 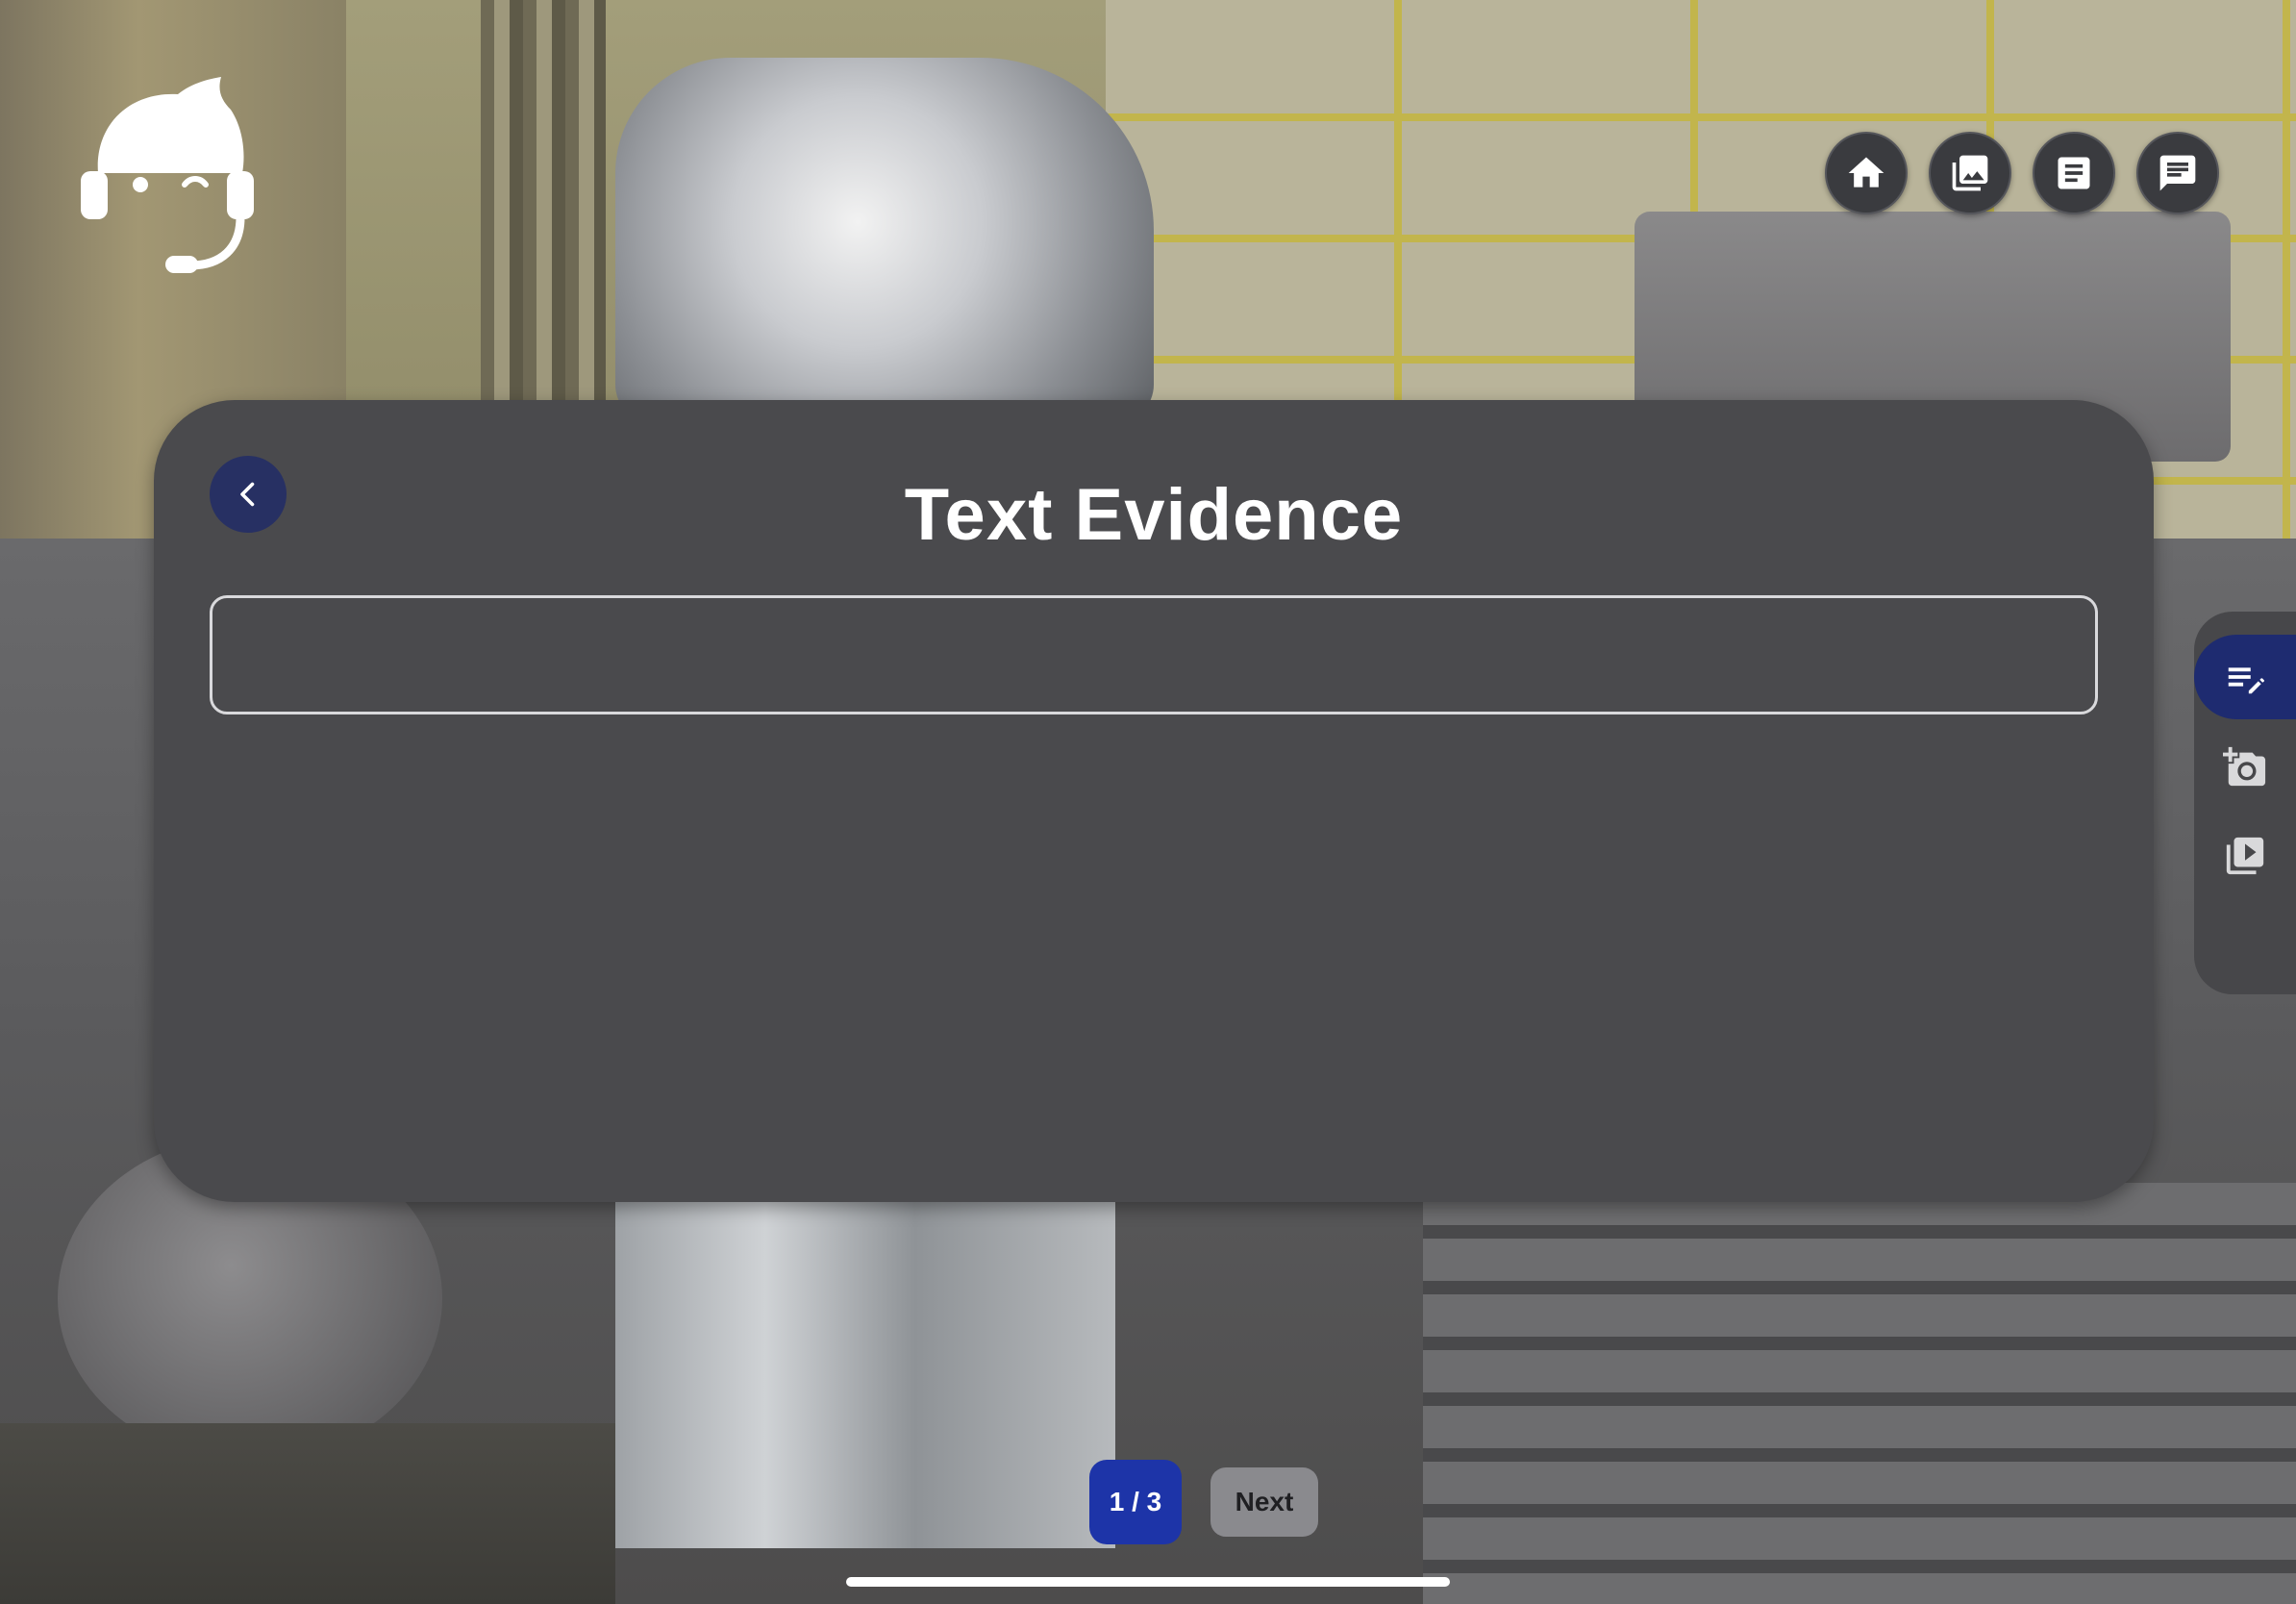 What do you see at coordinates (884, 240) in the screenshot?
I see `background-motor` at bounding box center [884, 240].